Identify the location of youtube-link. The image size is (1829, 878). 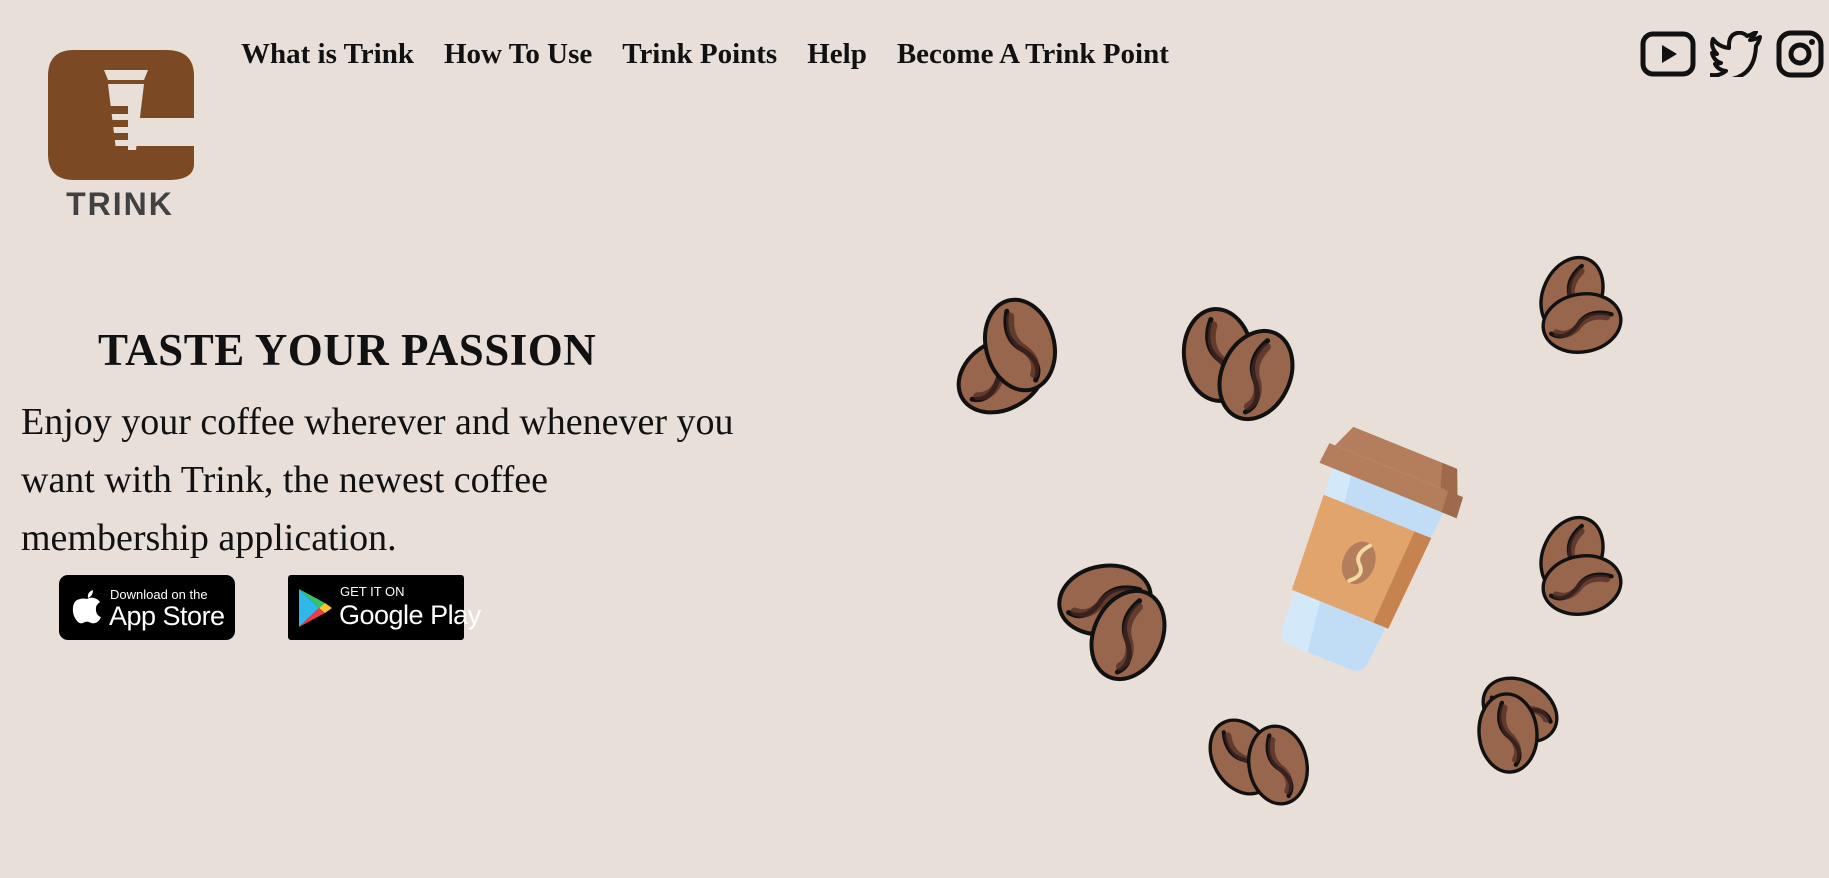
(1668, 56).